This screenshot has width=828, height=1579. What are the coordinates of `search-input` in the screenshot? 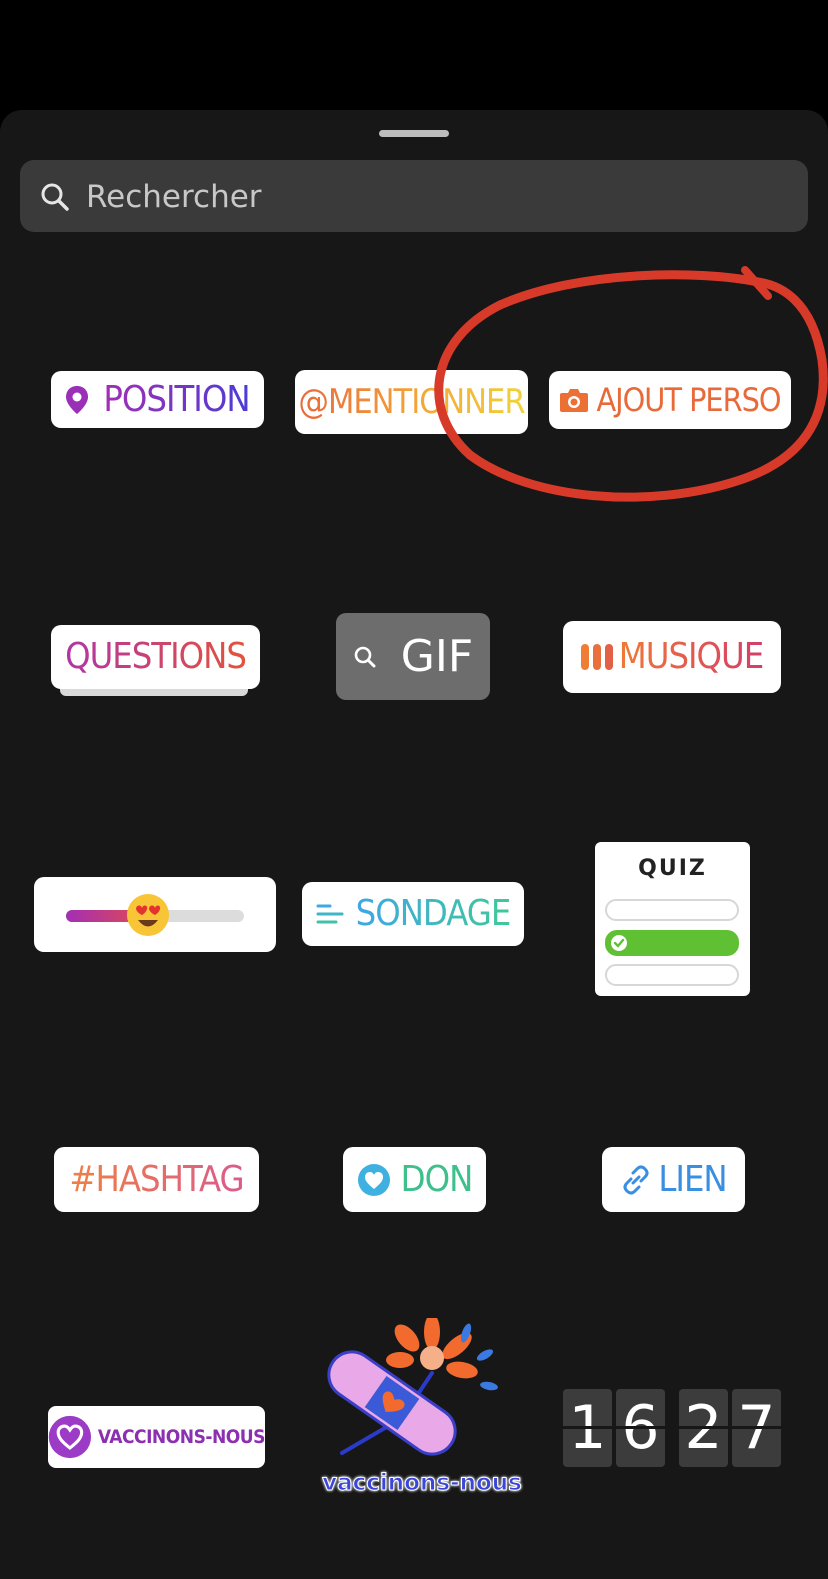 It's located at (436, 197).